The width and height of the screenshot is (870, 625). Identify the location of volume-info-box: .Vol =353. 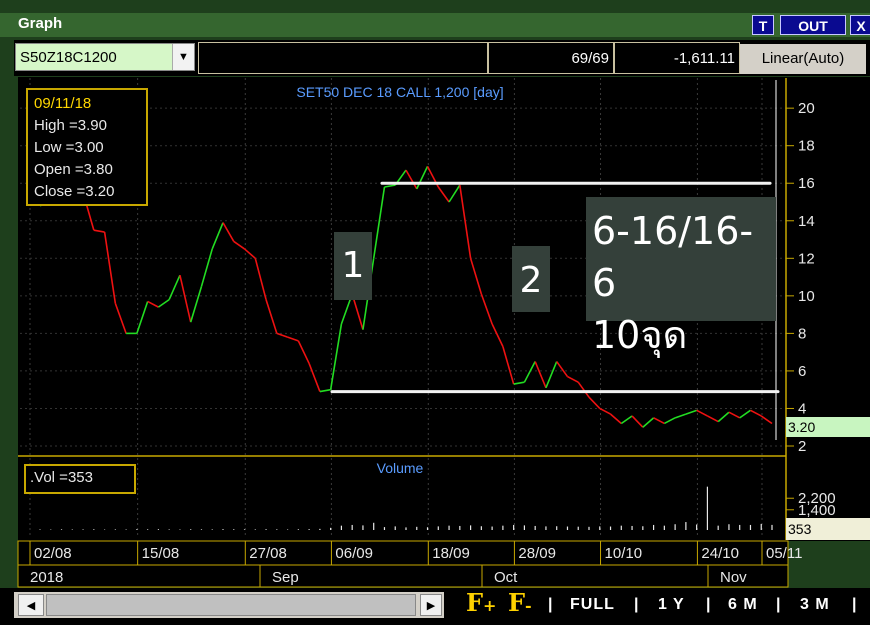
(80, 479).